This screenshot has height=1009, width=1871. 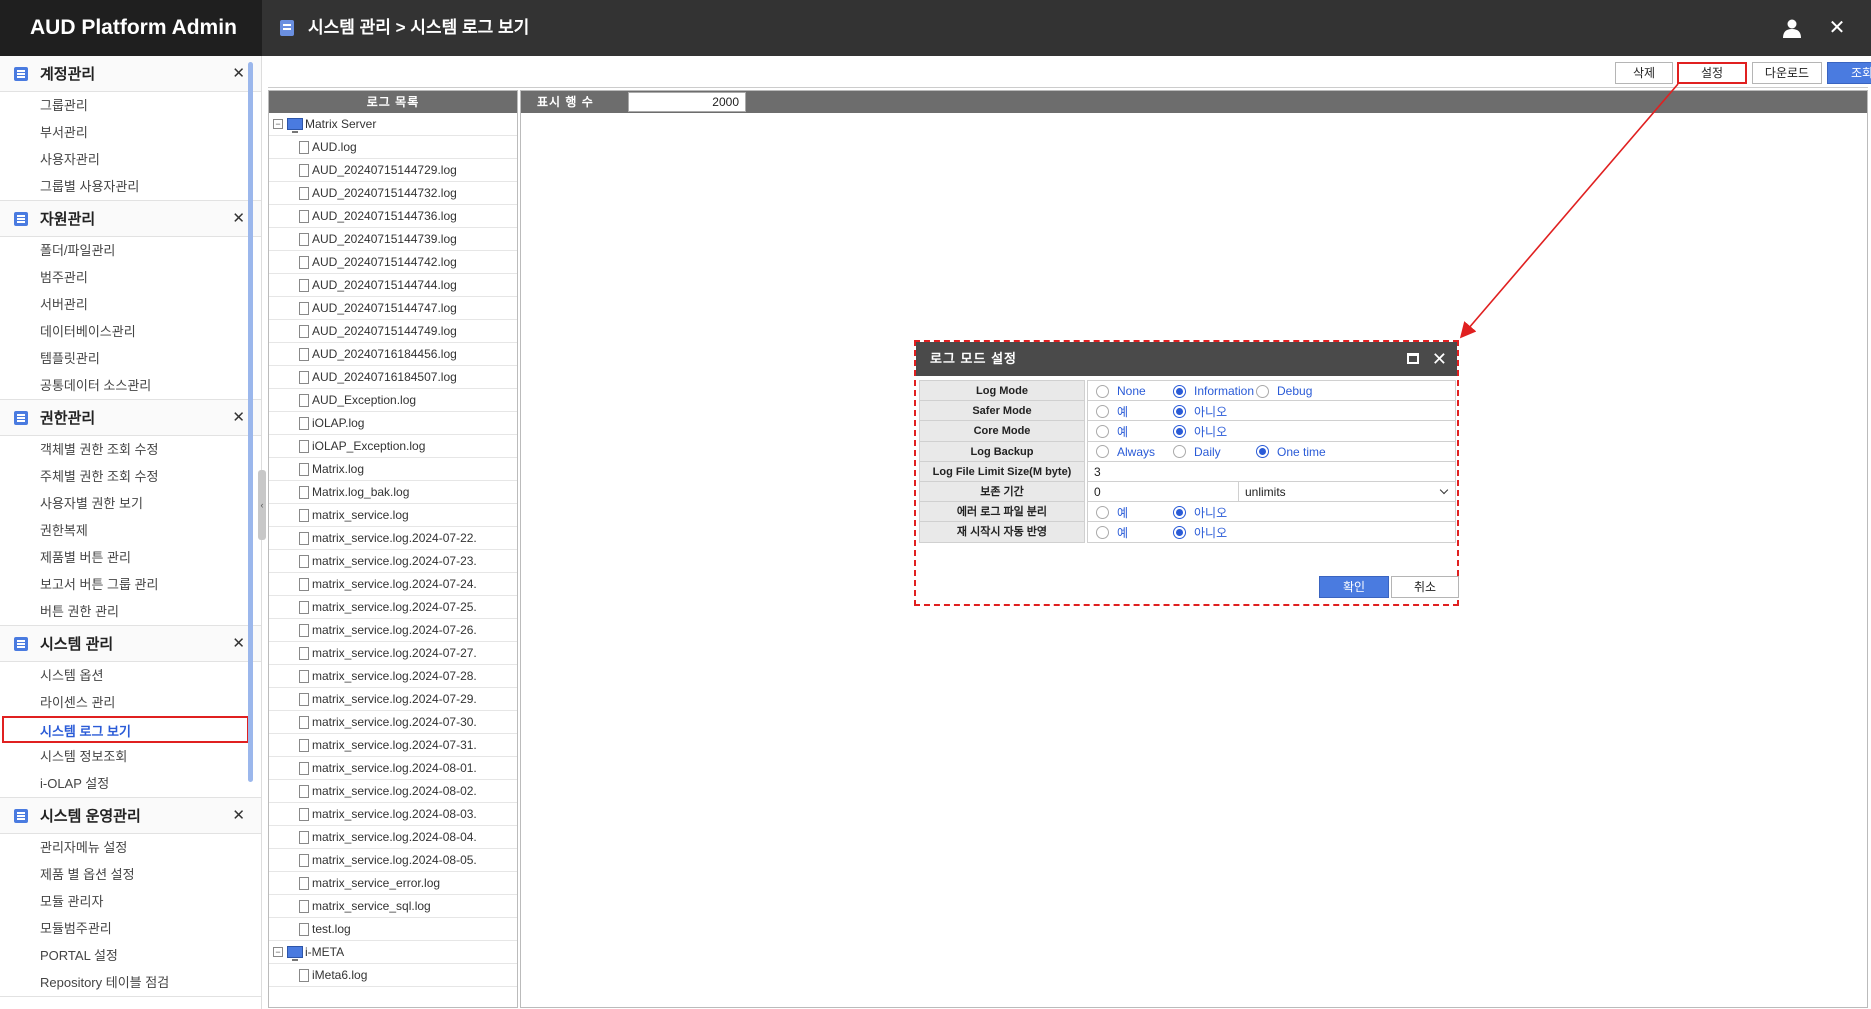 What do you see at coordinates (393, 722) in the screenshot?
I see `log-file-item: matrix_service.log.2024-07-30.` at bounding box center [393, 722].